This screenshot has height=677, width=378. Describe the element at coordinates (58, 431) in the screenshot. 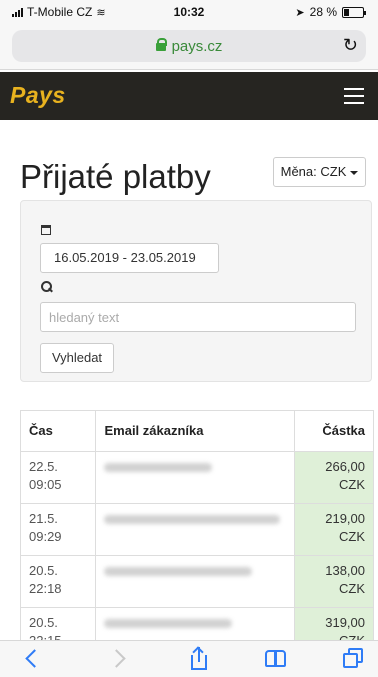

I see `column-header-time: Čas` at that location.